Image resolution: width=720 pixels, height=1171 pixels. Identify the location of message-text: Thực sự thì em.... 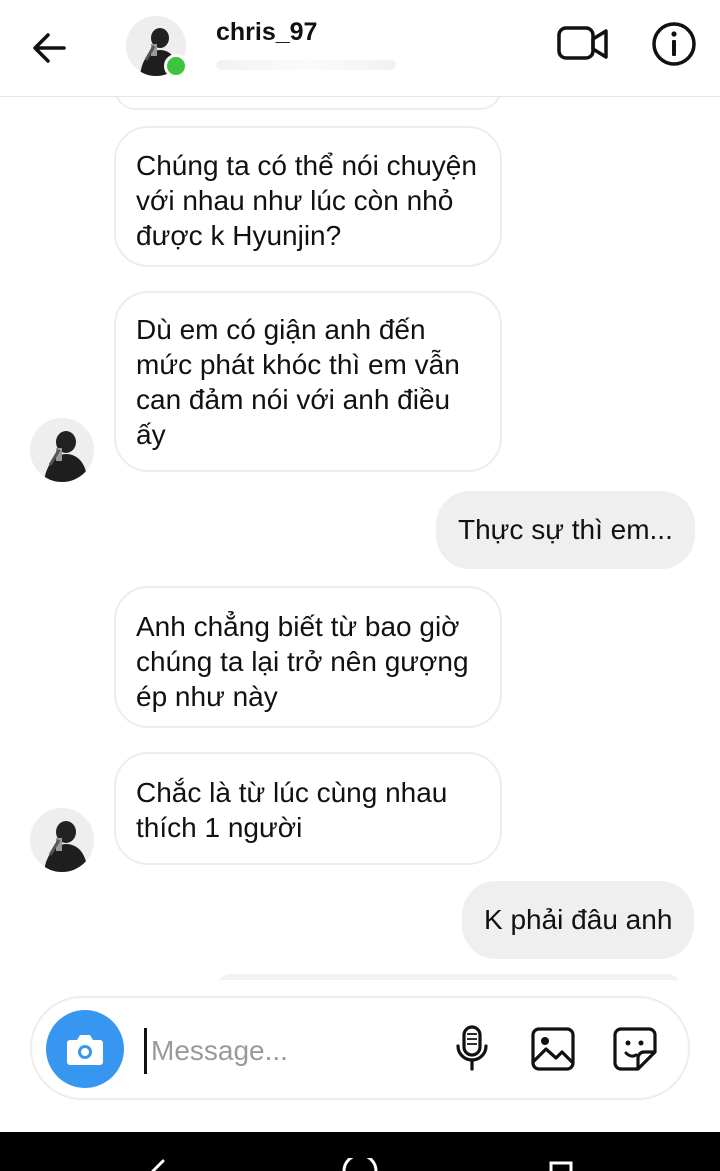
(565, 529).